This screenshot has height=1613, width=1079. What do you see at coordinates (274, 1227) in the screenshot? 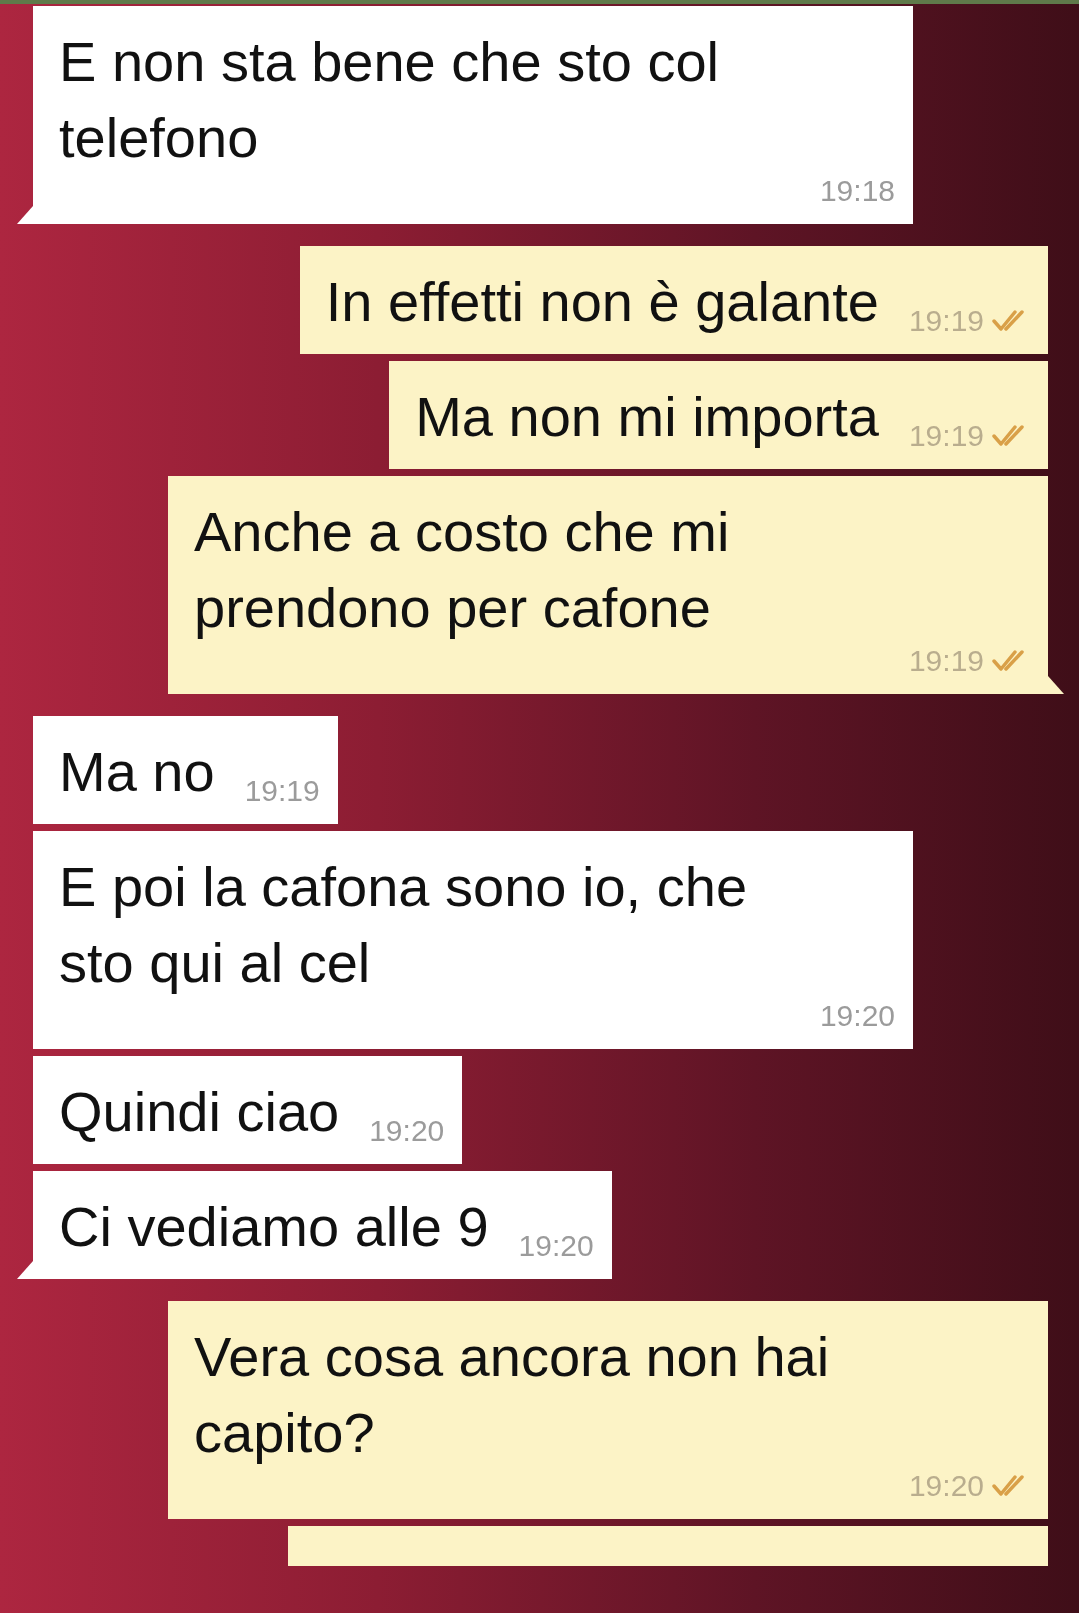
I see `message-text: Ci vediamo alle 9` at bounding box center [274, 1227].